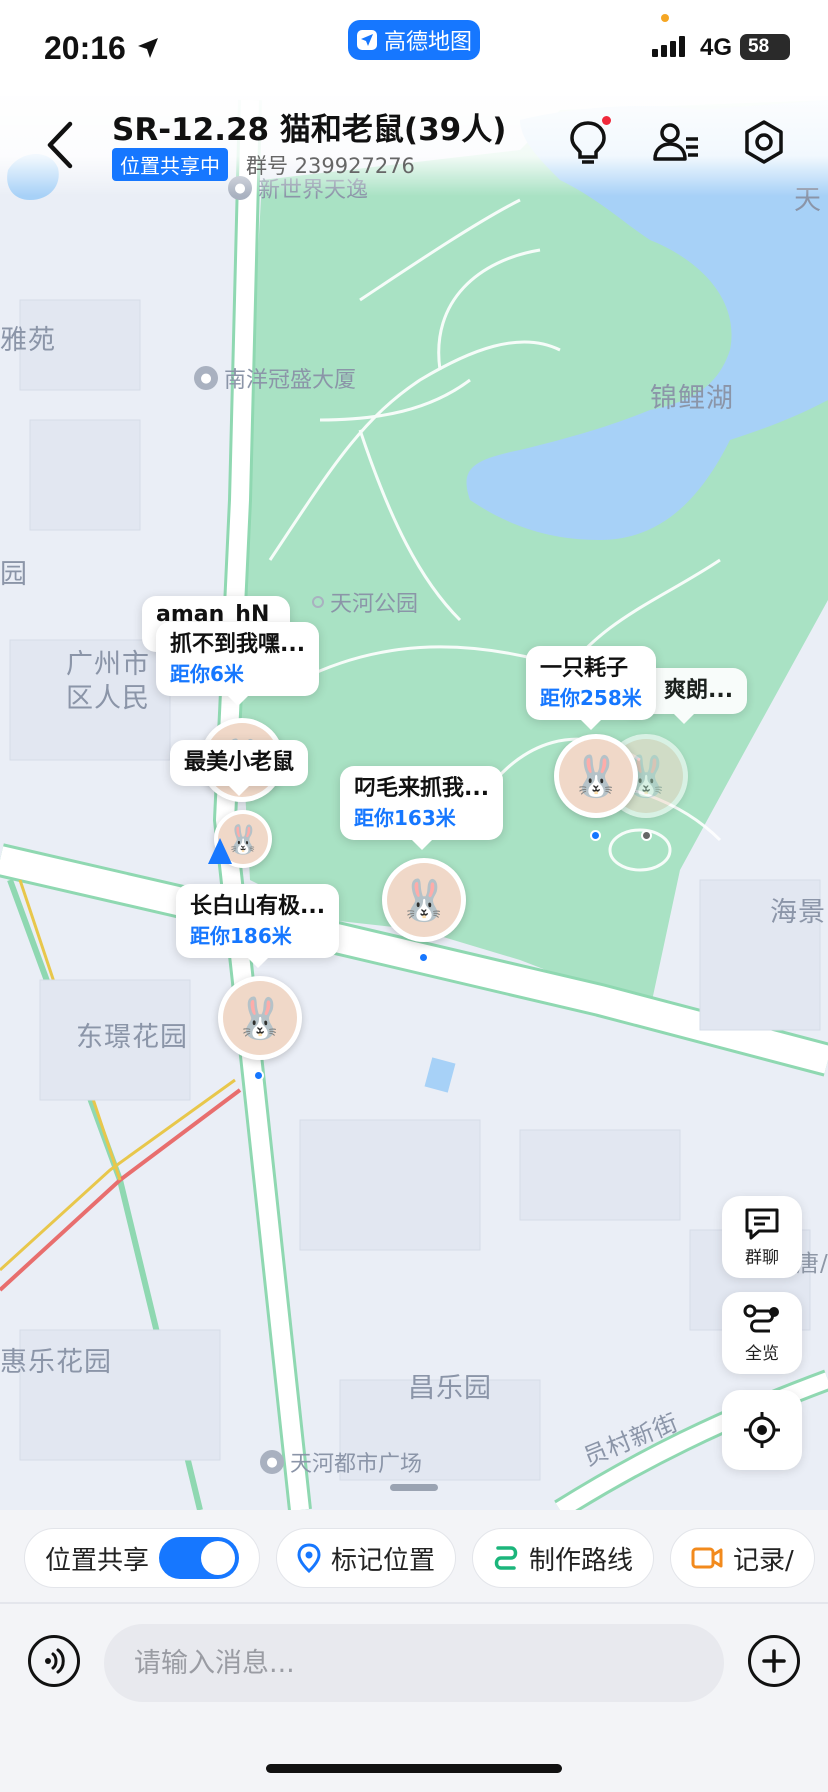 The image size is (828, 1792). Describe the element at coordinates (199, 1558) in the screenshot. I see `location-share-toggle` at that location.